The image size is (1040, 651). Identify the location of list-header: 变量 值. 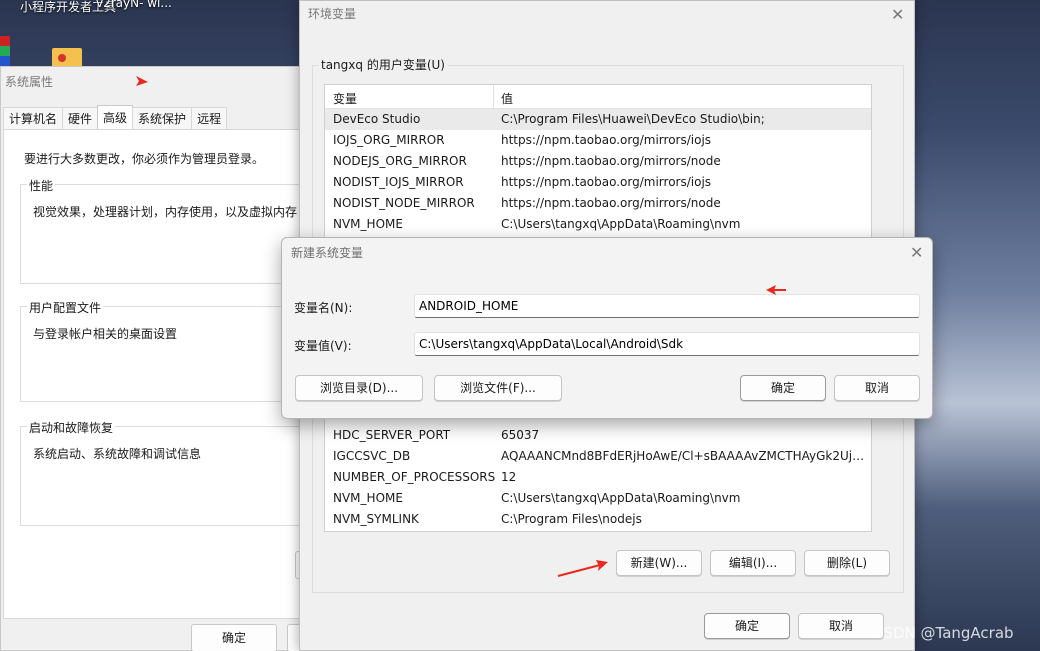
(598, 97).